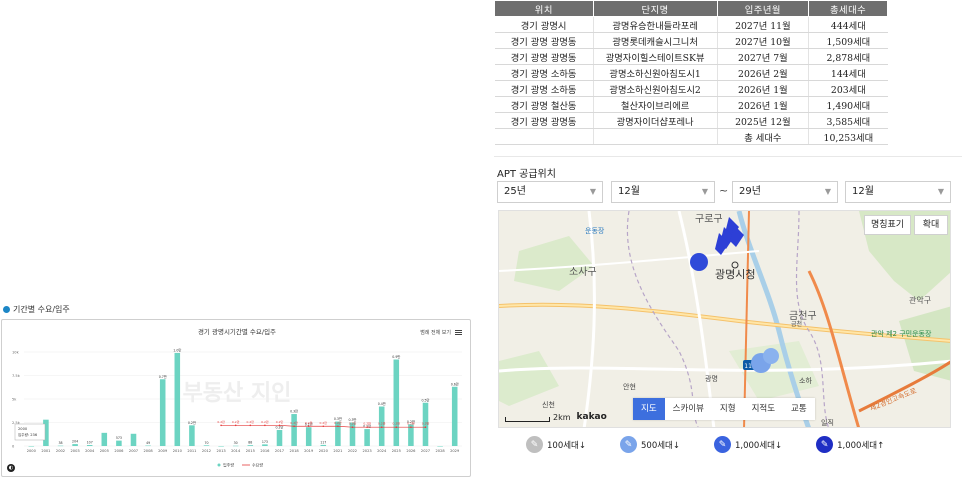 The image size is (962, 479). I want to click on map-type-tabs: 지도 스카이뷰 지형 지적도 교통, so click(724, 409).